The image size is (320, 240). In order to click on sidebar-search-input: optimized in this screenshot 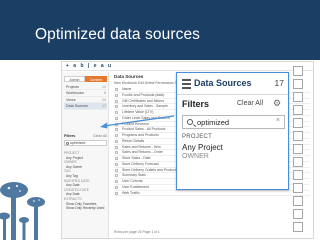, I will do `click(85, 143)`.